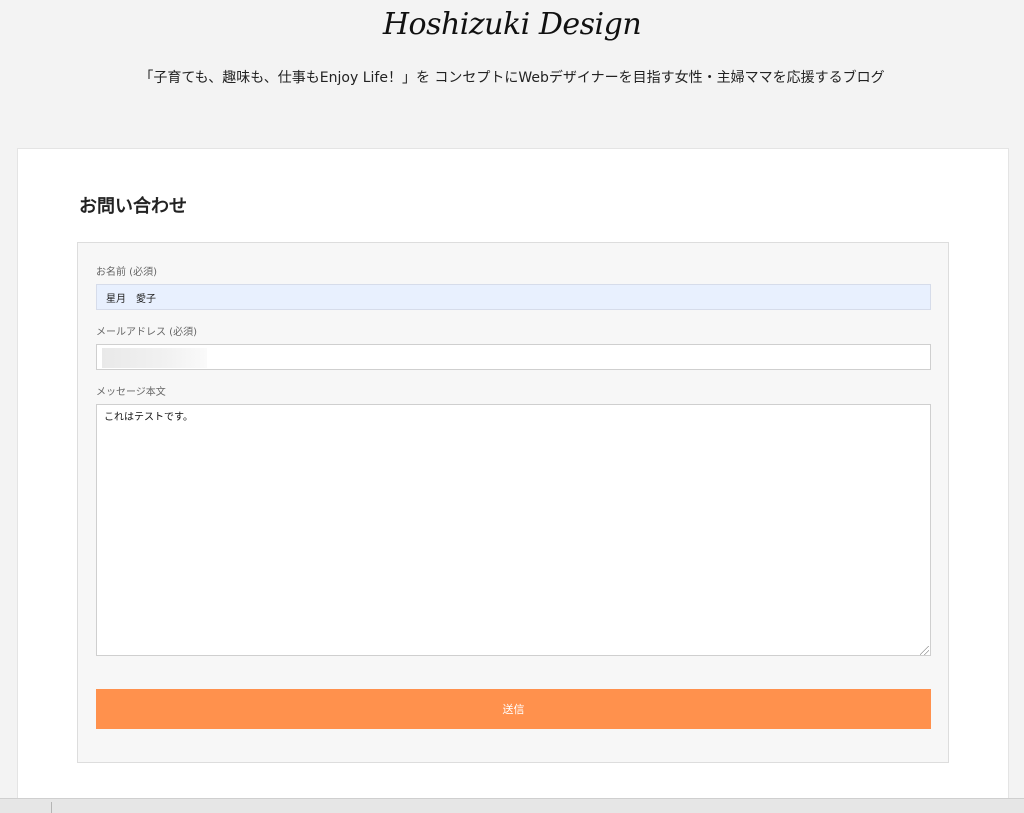  What do you see at coordinates (513, 357) in the screenshot?
I see `email-input` at bounding box center [513, 357].